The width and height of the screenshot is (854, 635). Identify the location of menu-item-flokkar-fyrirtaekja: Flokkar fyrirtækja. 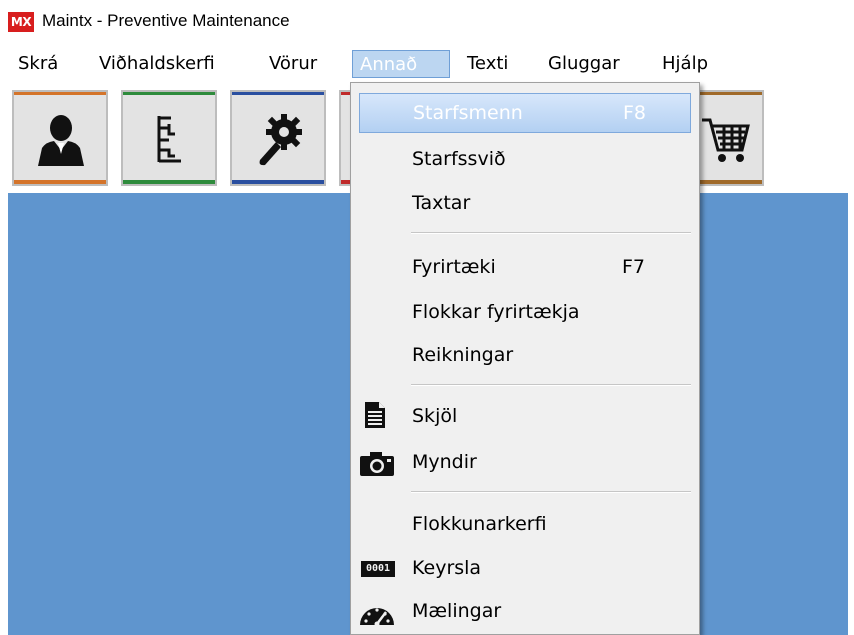
(525, 313).